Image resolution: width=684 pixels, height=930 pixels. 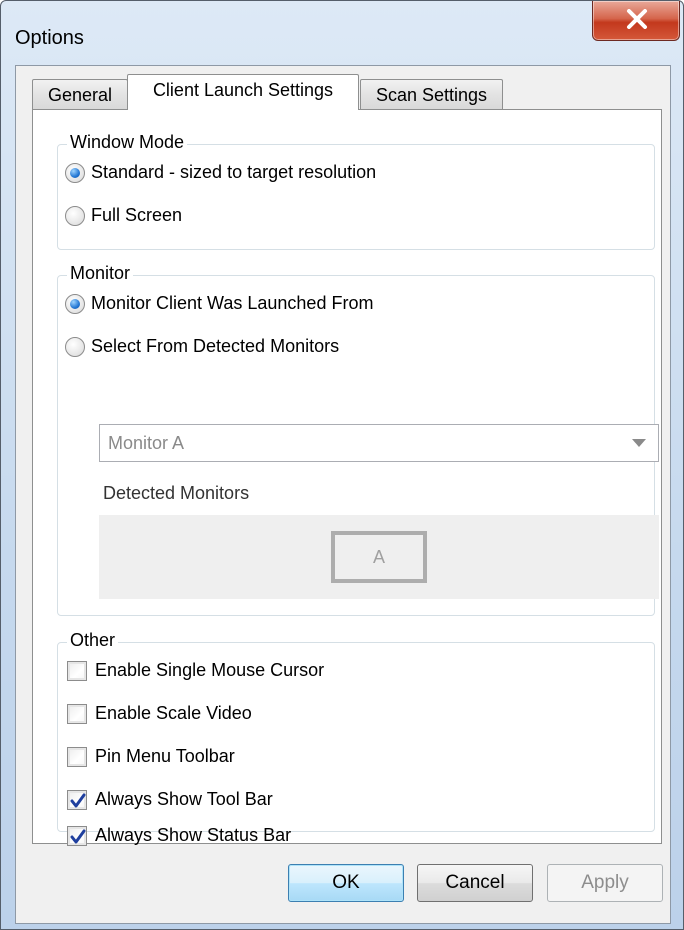 I want to click on check-show-status-bar: Always Show Status Bar, so click(x=179, y=835).